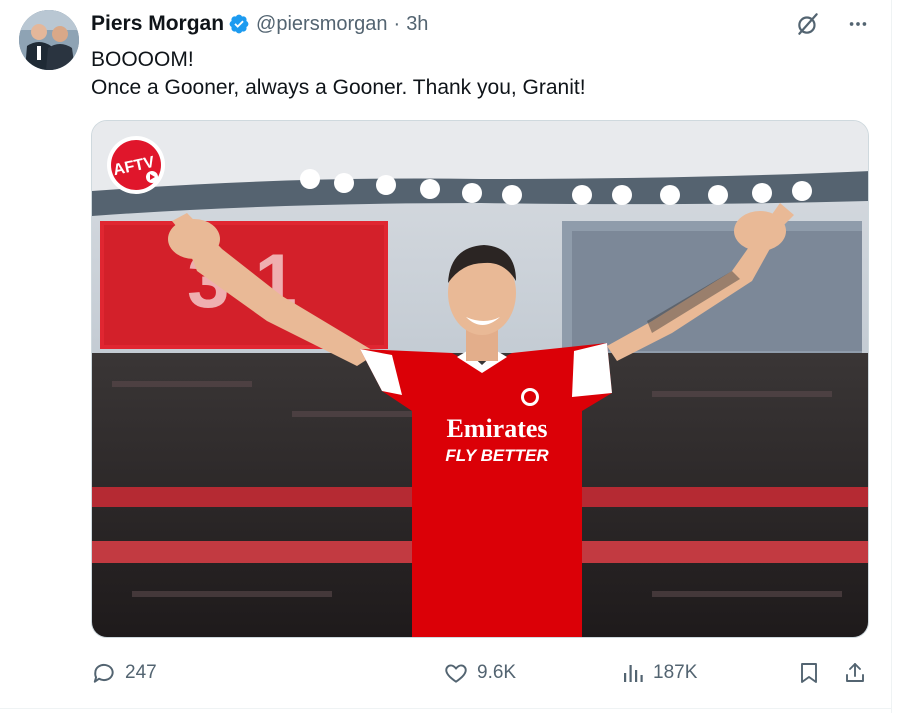 The image size is (905, 713). Describe the element at coordinates (855, 672) in the screenshot. I see `share-icon` at that location.